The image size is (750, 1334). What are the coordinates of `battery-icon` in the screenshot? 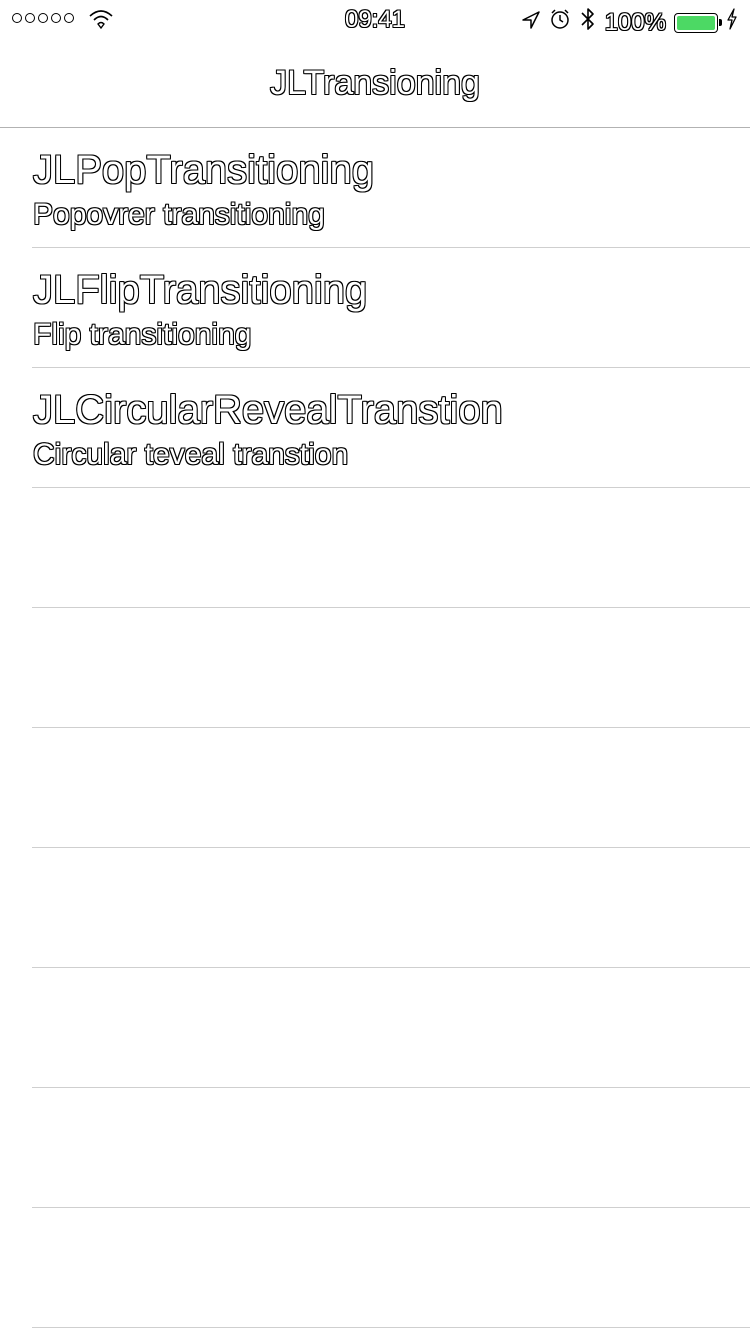 It's located at (698, 22).